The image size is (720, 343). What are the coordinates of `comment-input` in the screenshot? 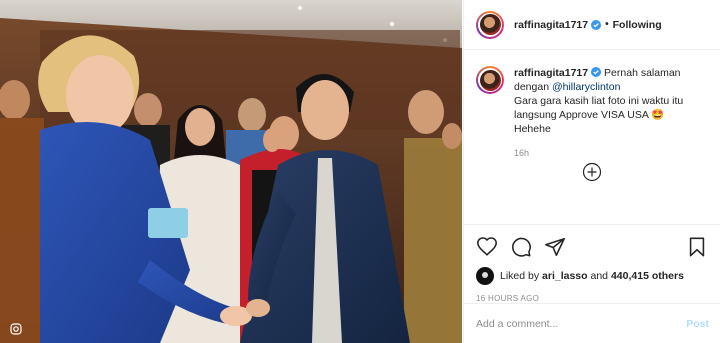 It's located at (581, 323).